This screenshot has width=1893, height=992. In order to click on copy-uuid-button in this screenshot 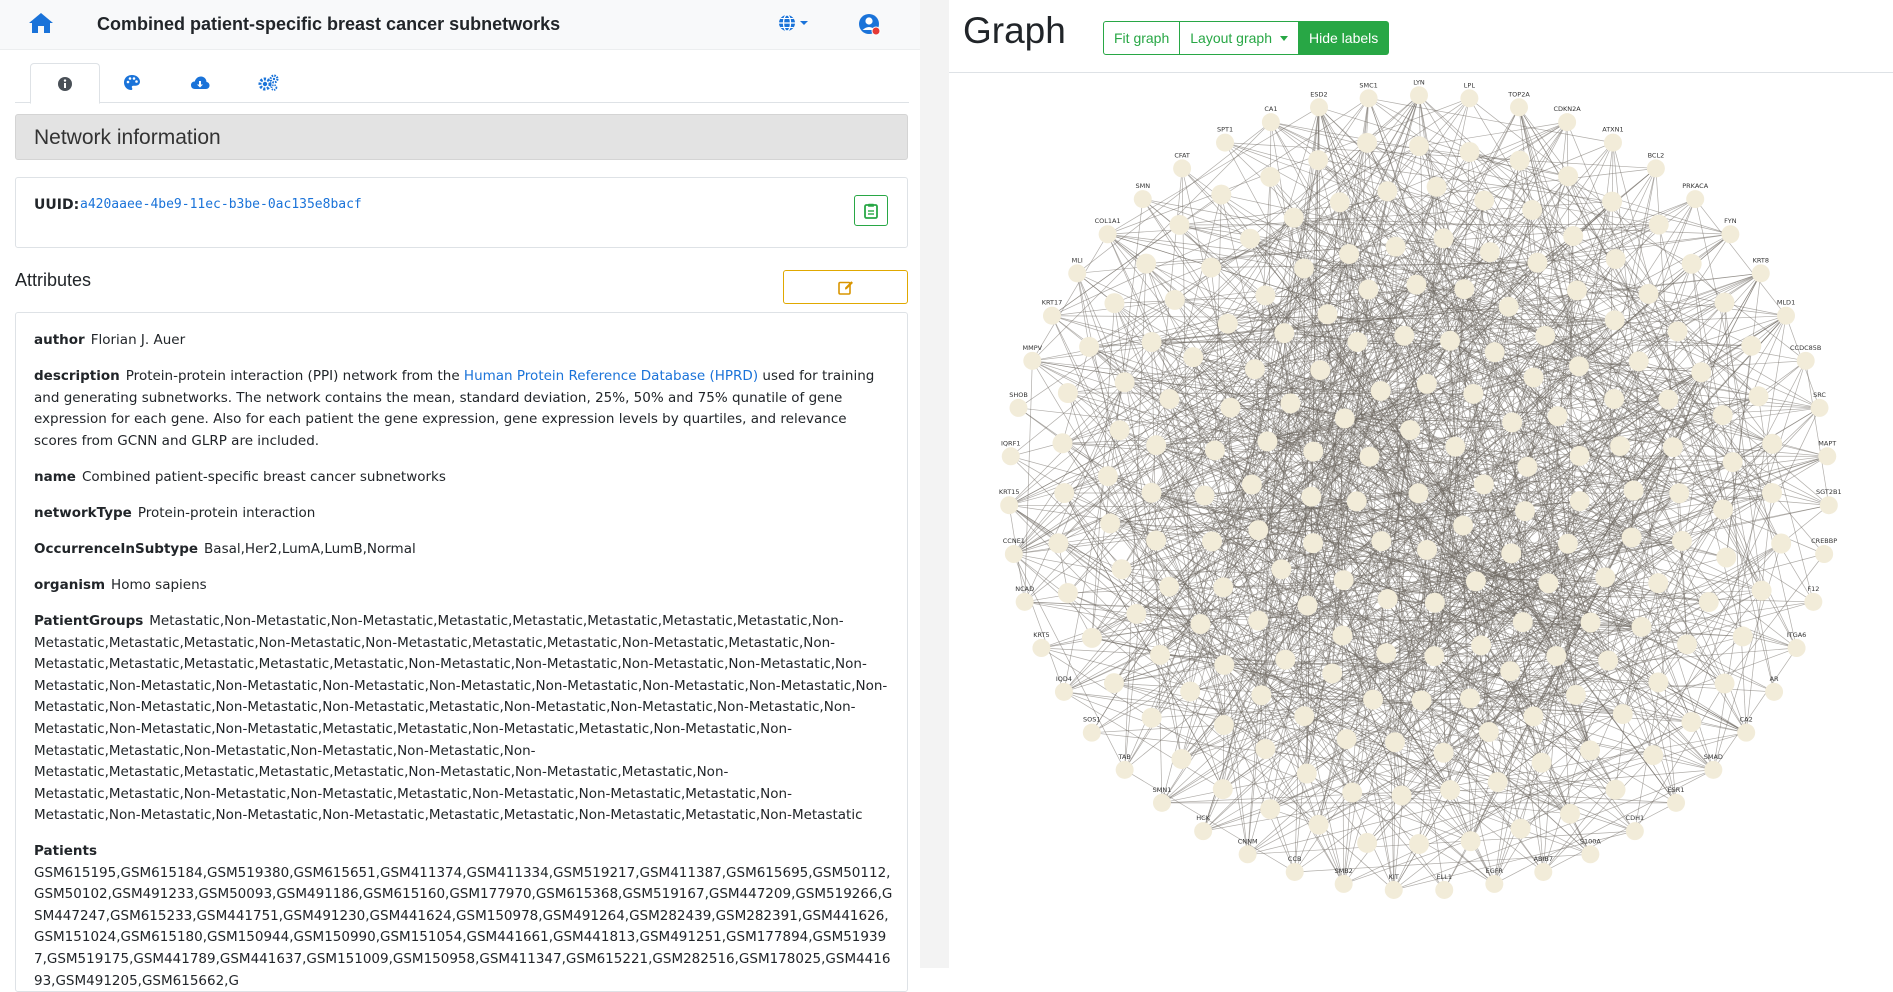, I will do `click(871, 210)`.